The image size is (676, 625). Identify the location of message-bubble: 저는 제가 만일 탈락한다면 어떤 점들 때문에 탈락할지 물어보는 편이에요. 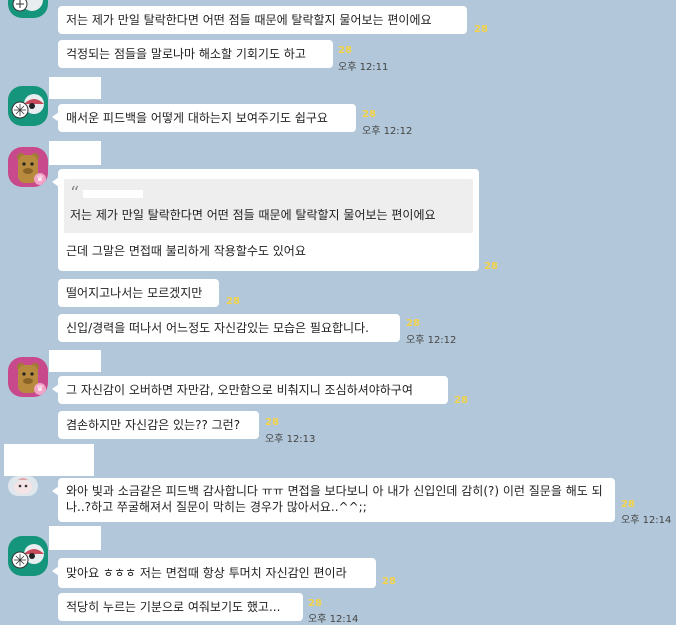
(262, 20).